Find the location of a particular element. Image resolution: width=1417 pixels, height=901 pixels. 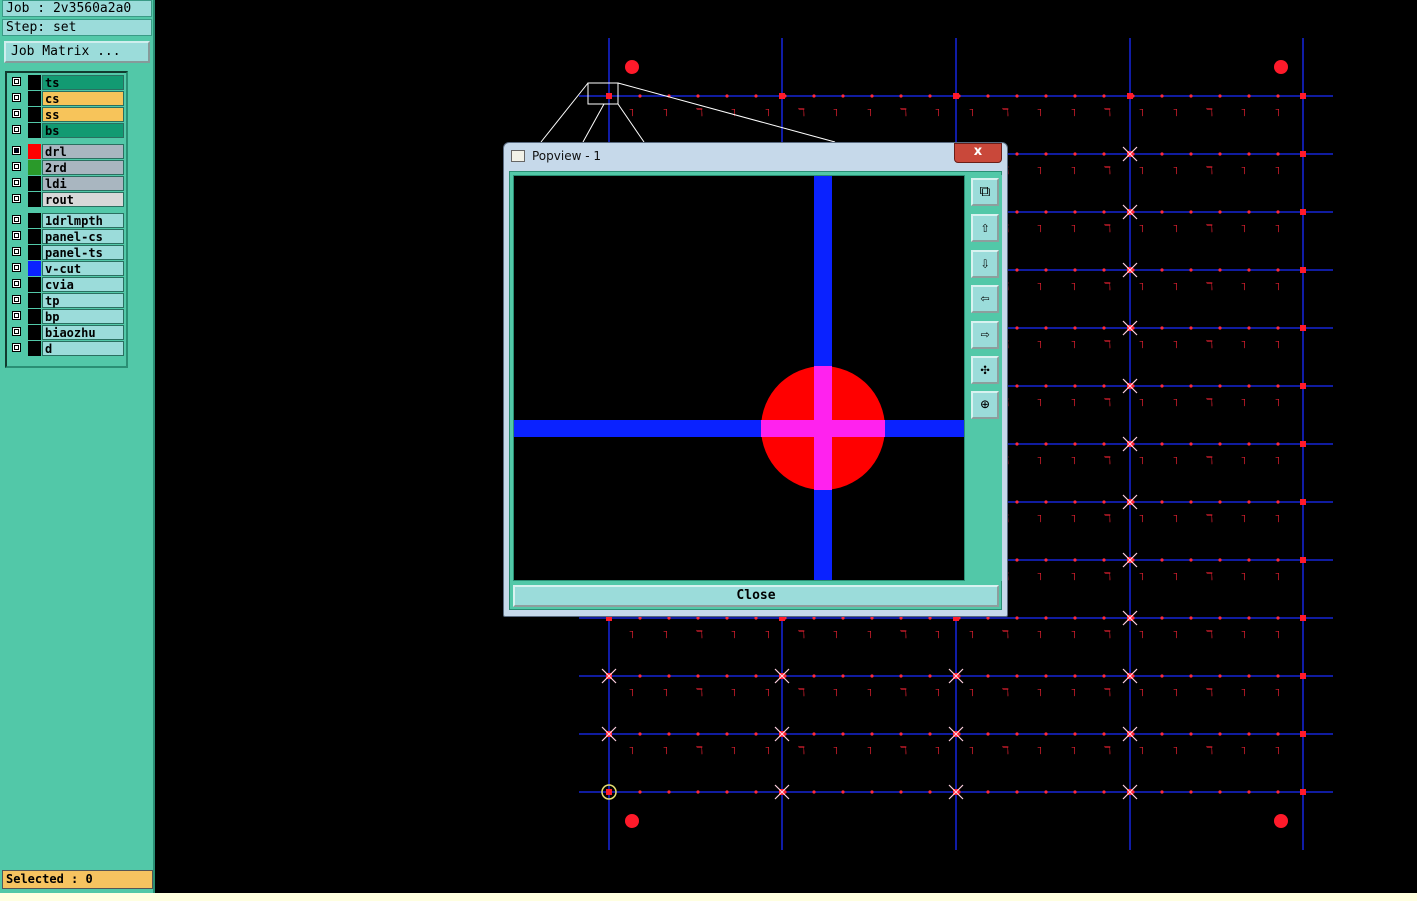

layer-name: v-cut is located at coordinates (83, 268).